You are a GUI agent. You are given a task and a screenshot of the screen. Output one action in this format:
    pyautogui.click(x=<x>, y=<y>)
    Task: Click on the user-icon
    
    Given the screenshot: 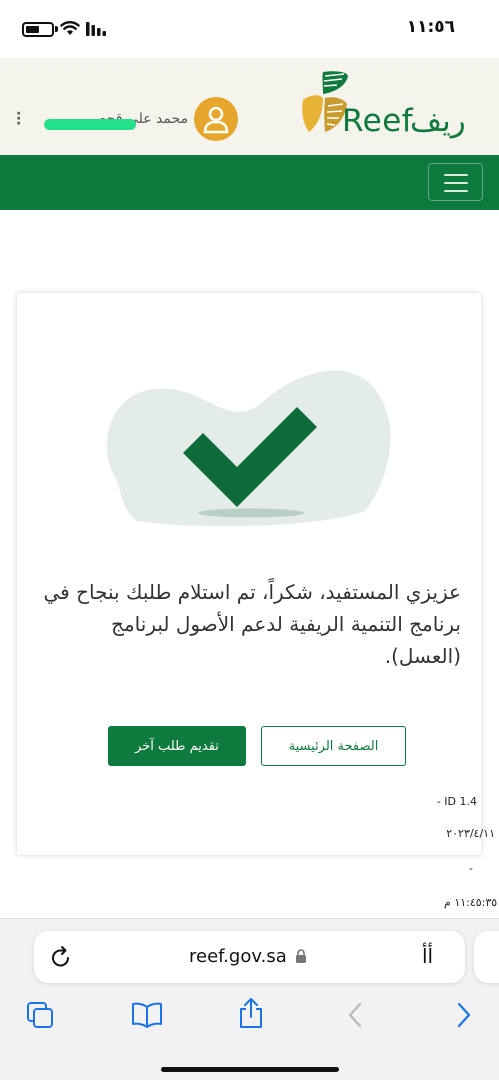 What is the action you would take?
    pyautogui.click(x=216, y=120)
    